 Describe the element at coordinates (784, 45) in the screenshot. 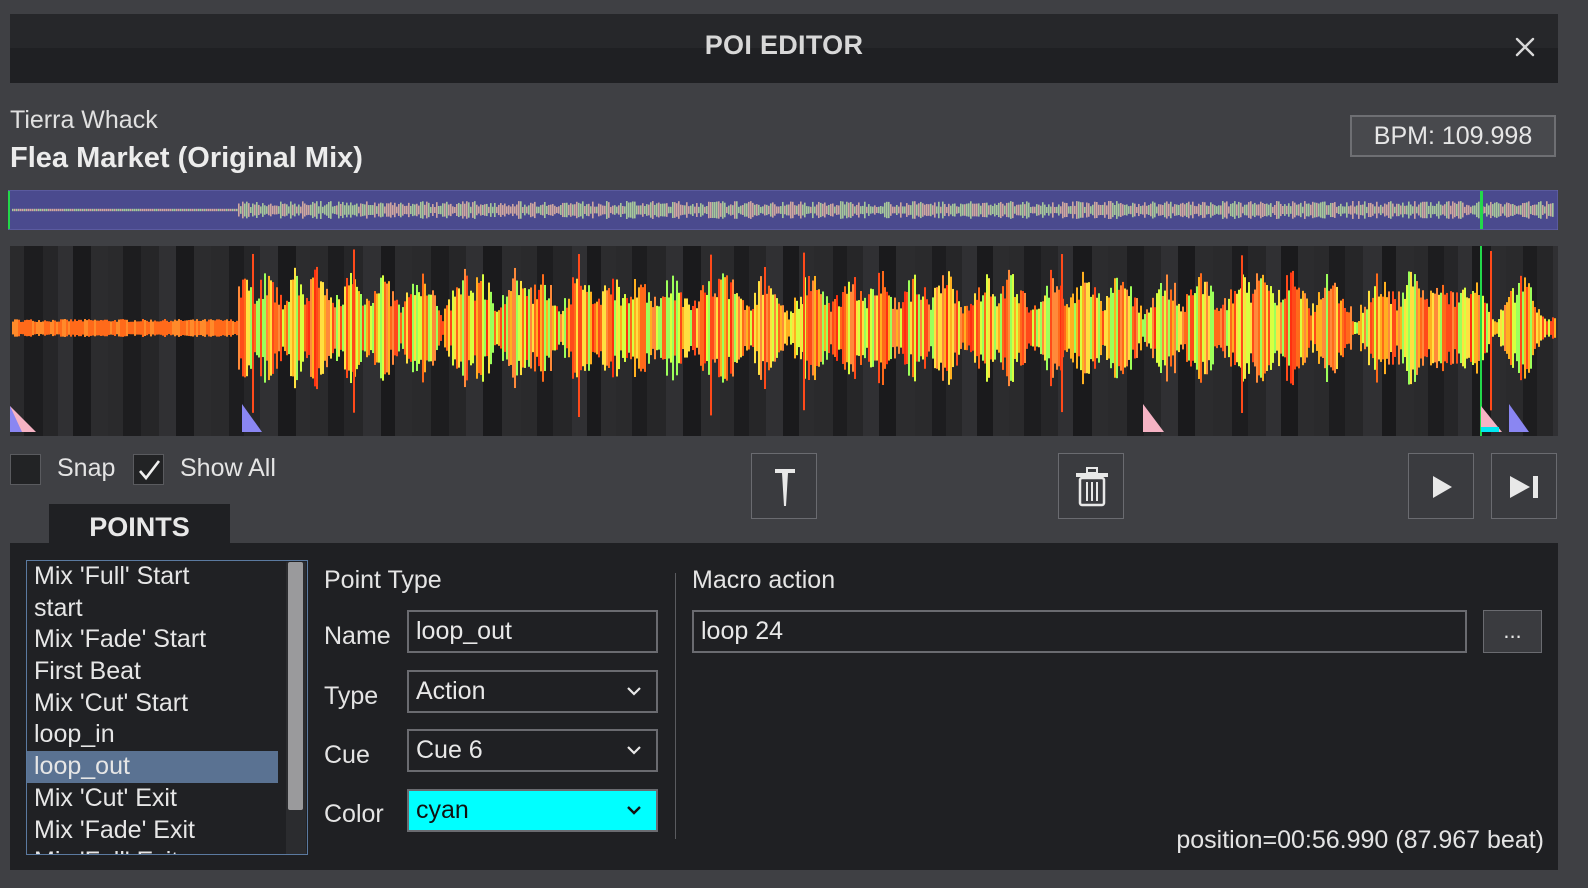

I see `window-title: POI EDITOR` at that location.